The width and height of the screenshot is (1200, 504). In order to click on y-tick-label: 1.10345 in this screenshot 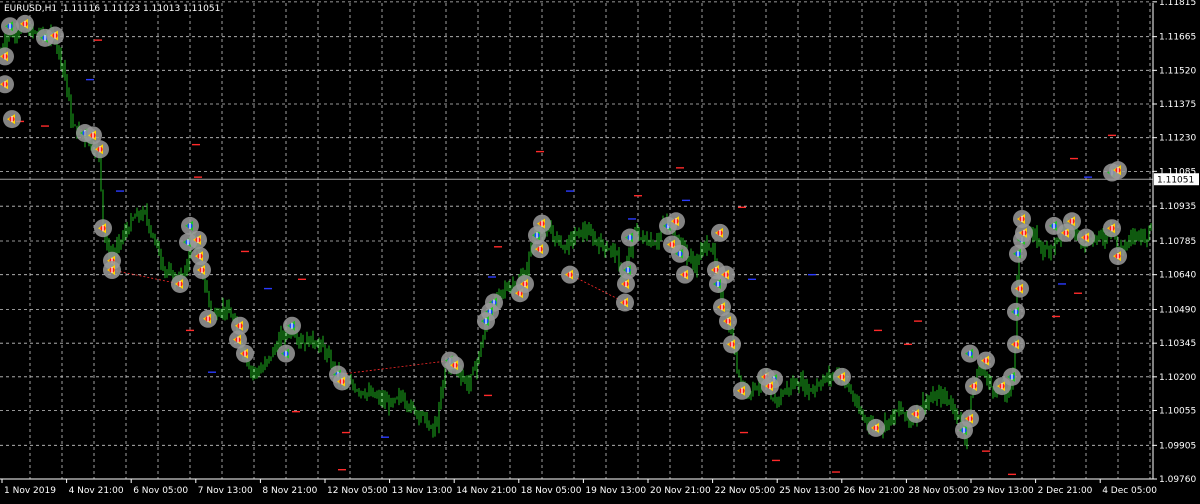, I will do `click(1177, 344)`.